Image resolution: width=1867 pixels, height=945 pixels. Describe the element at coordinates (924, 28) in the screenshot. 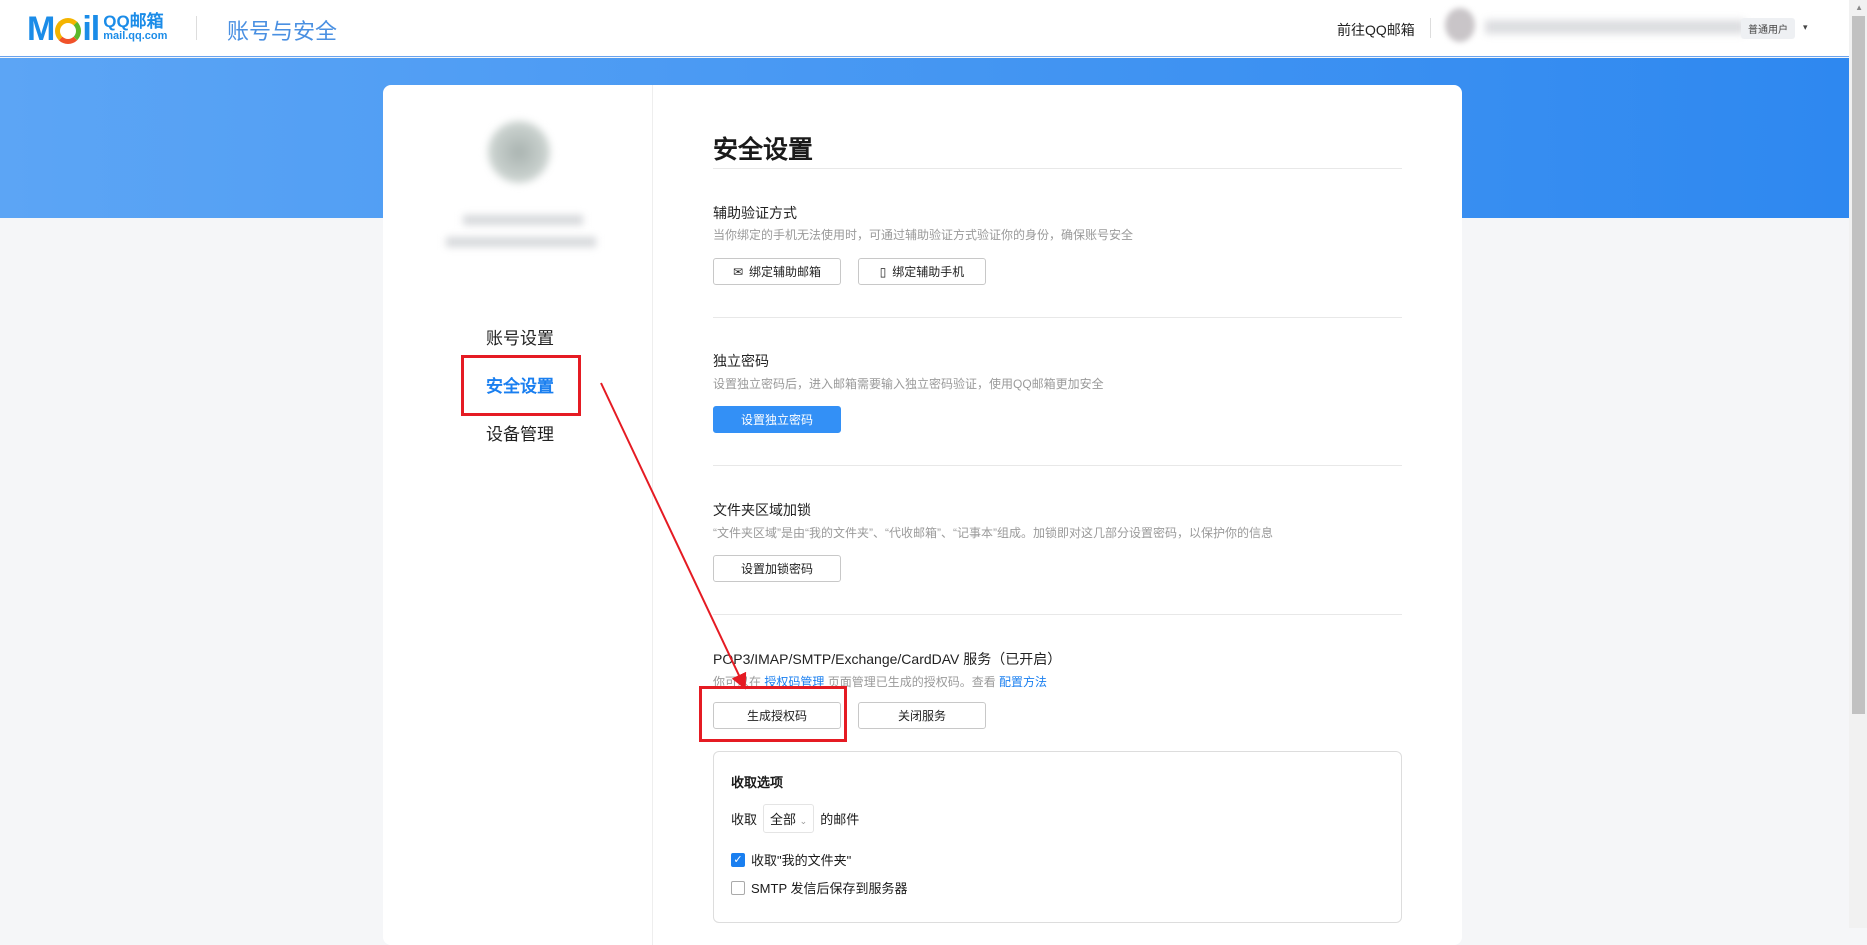

I see `top-header: Mil QQ邮箱 mail.qq.com 账号与安全 前往QQ邮箱 普通用户 ▾` at that location.